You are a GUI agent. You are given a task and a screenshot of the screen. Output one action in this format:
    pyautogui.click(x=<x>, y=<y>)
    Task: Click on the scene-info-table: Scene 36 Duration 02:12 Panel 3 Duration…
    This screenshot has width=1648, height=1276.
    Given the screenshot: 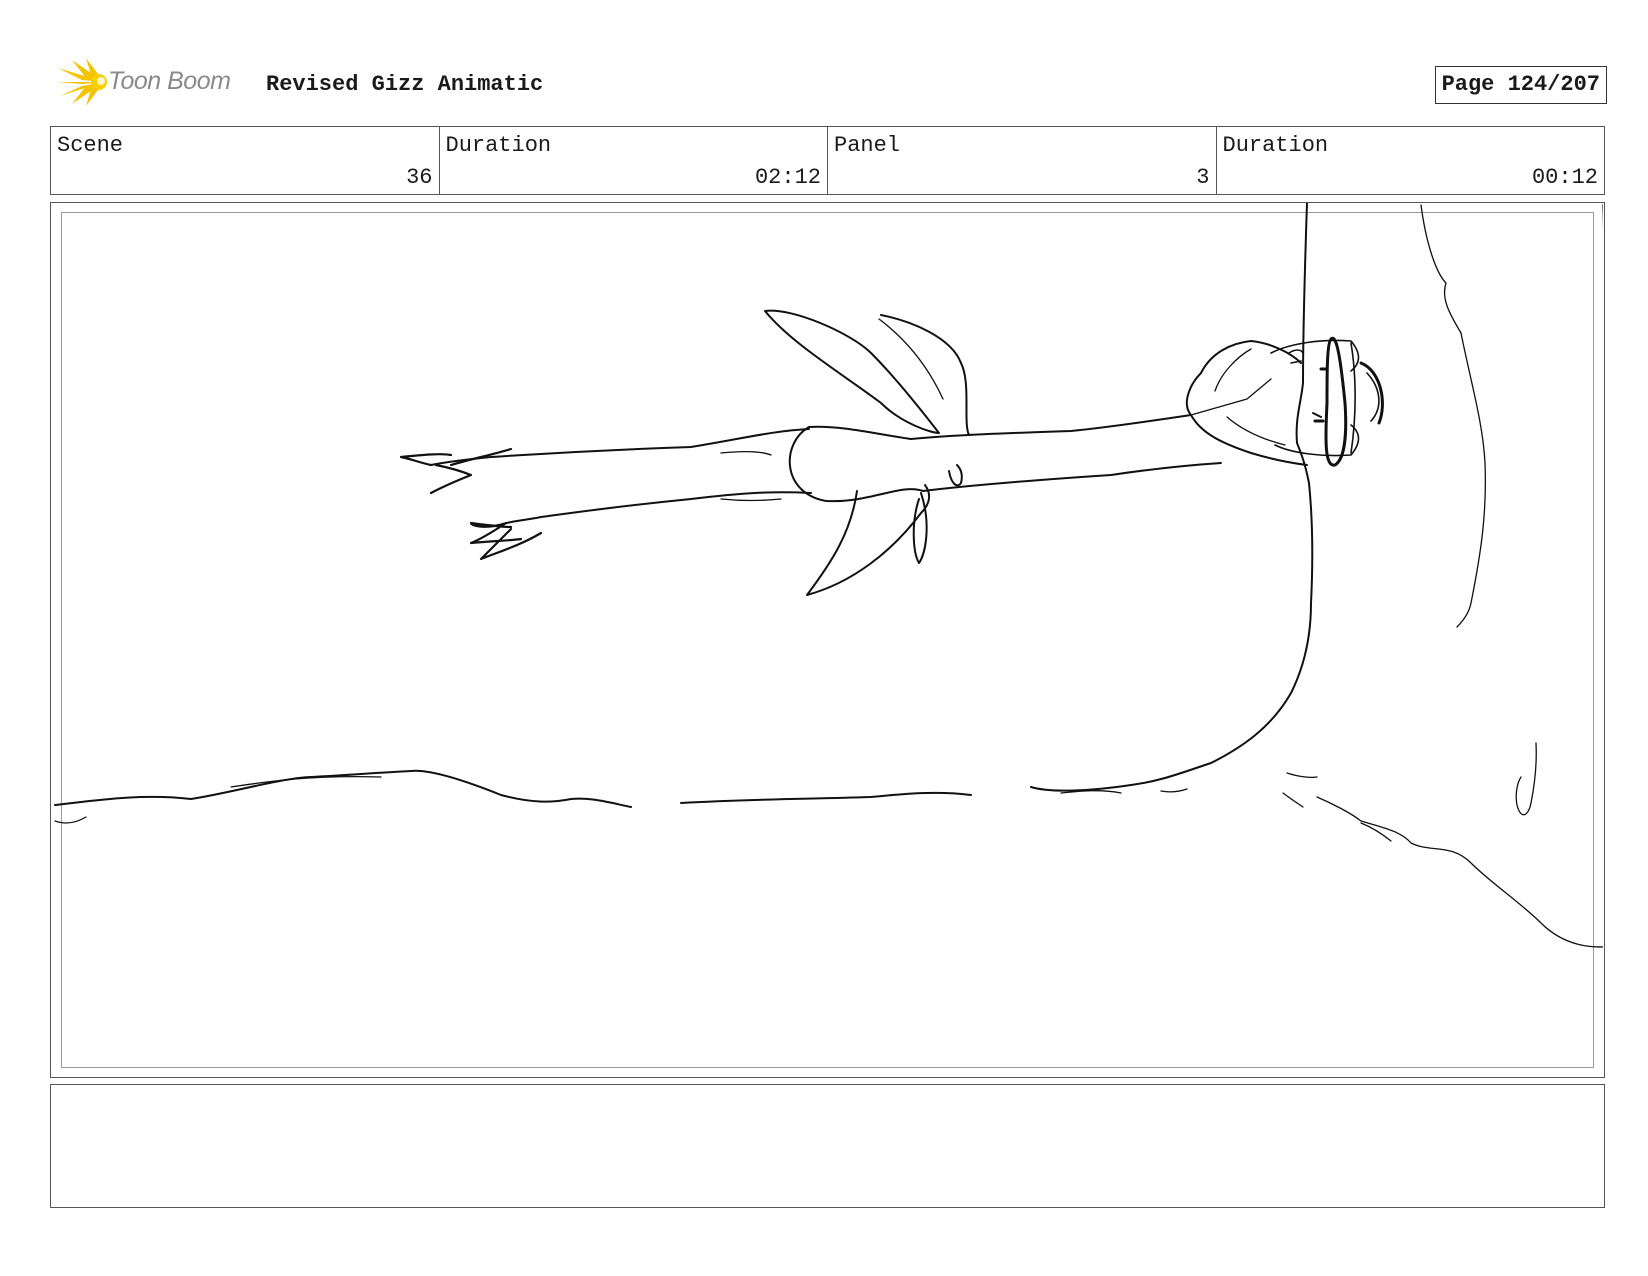 What is the action you would take?
    pyautogui.click(x=827, y=160)
    